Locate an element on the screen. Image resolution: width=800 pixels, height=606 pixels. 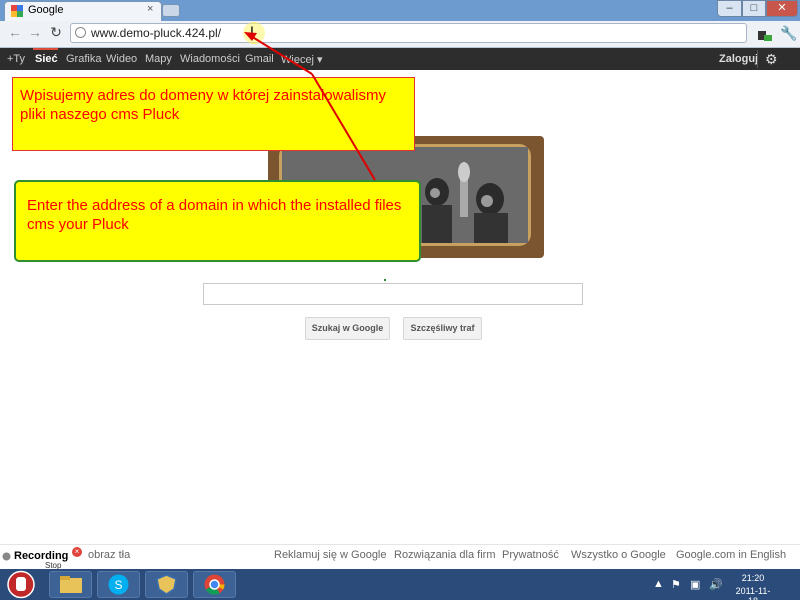
svg-text: S is located at coordinates (118, 585).